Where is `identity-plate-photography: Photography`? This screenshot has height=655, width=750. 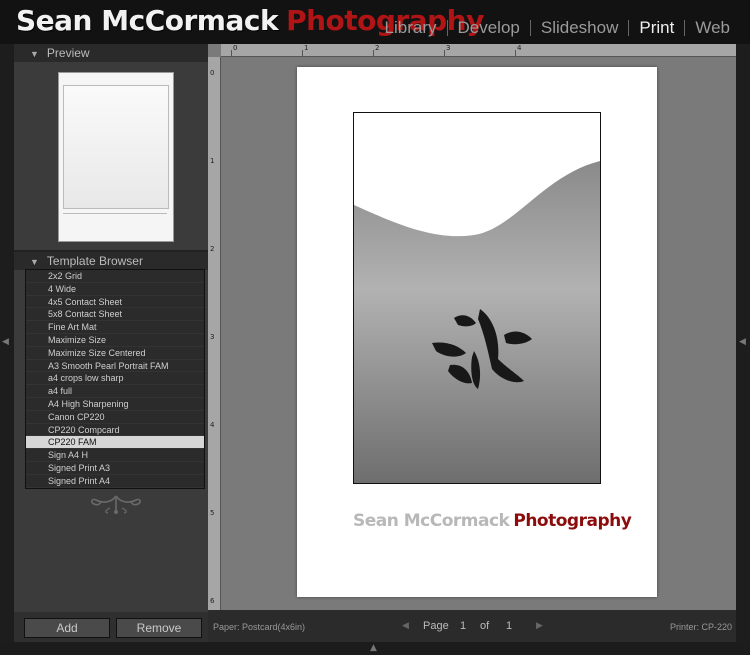 identity-plate-photography: Photography is located at coordinates (572, 521).